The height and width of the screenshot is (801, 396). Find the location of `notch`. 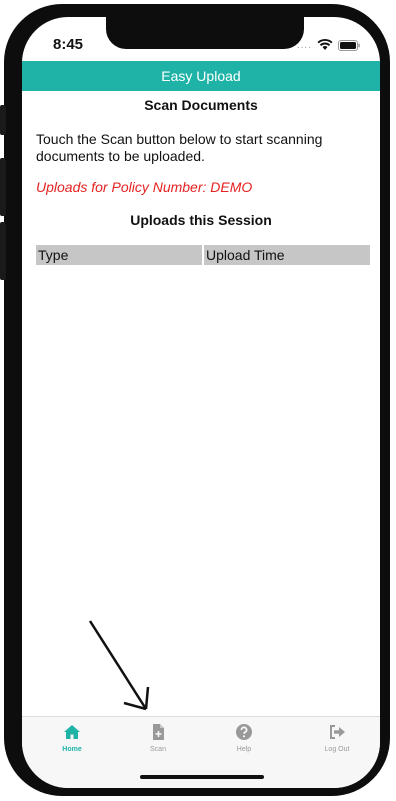

notch is located at coordinates (205, 33).